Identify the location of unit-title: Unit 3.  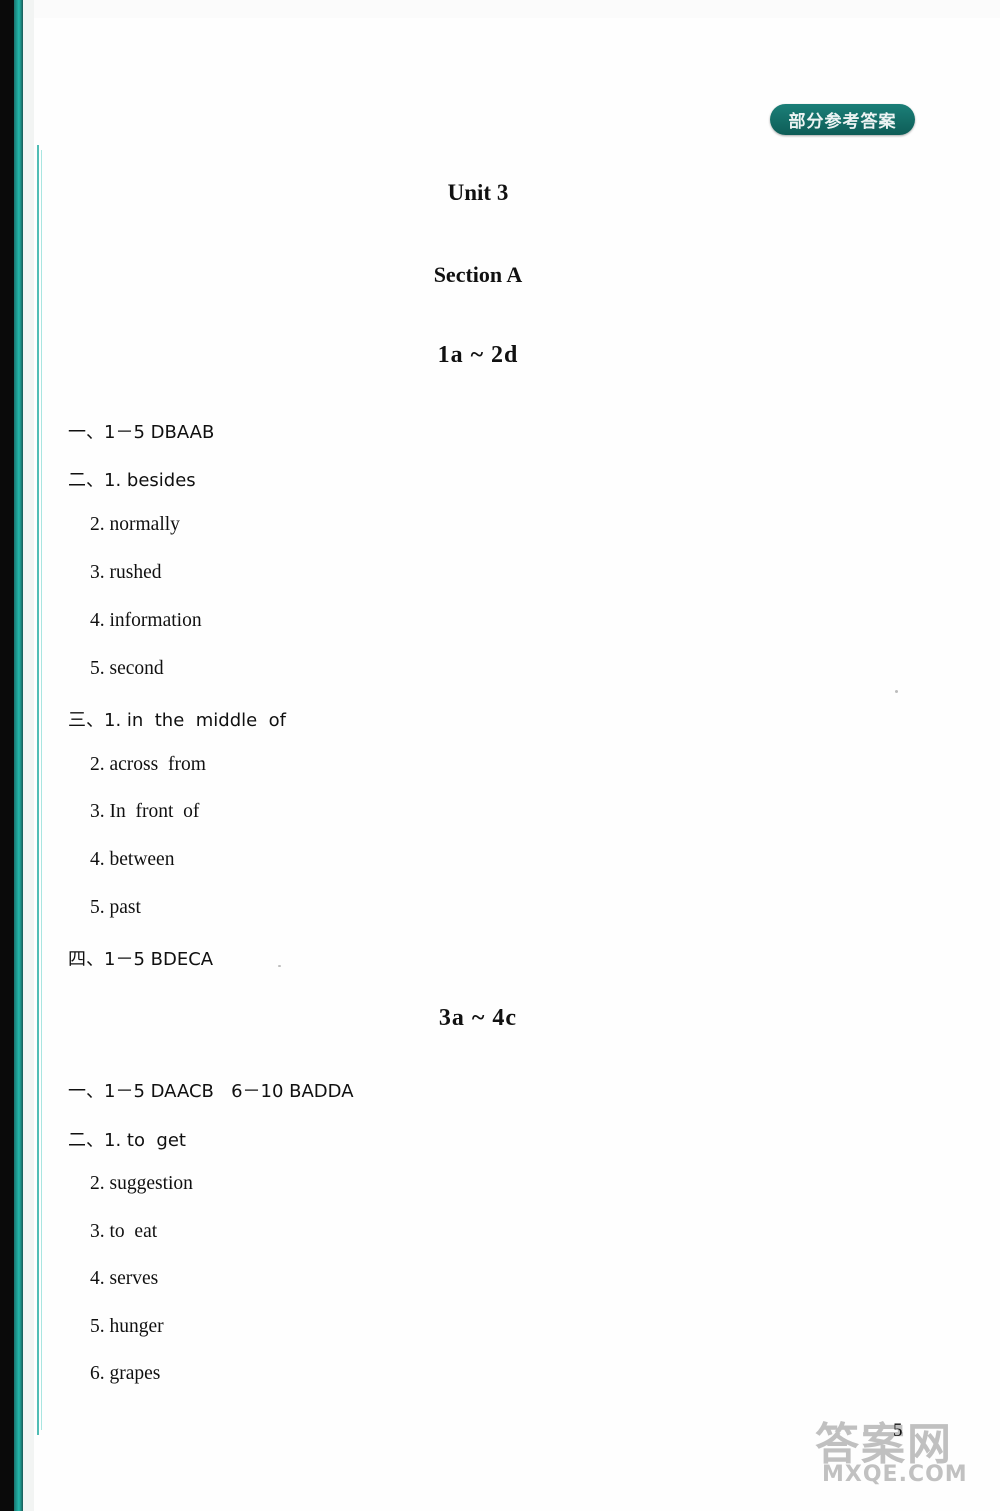
(478, 192).